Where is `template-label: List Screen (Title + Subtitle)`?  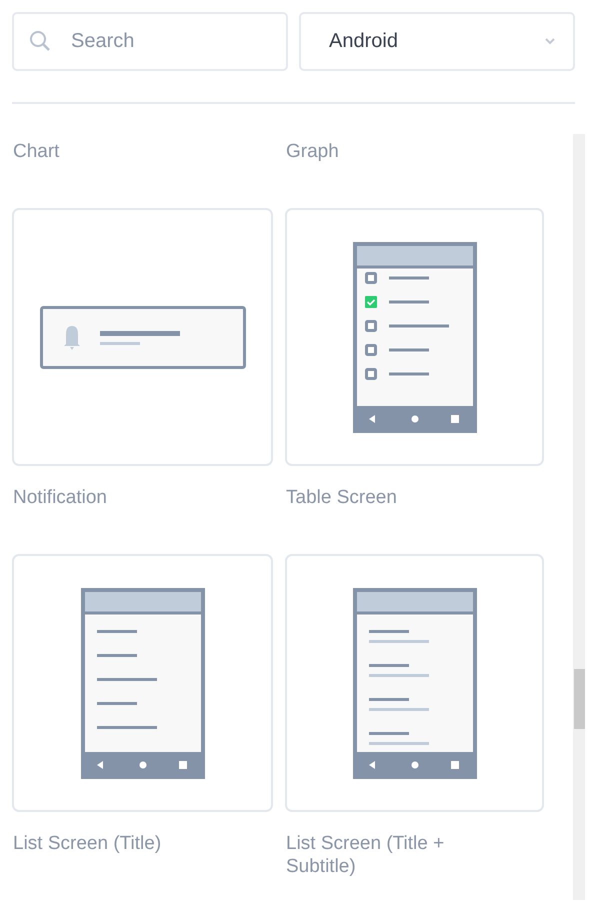
template-label: List Screen (Title + Subtitle) is located at coordinates (365, 855).